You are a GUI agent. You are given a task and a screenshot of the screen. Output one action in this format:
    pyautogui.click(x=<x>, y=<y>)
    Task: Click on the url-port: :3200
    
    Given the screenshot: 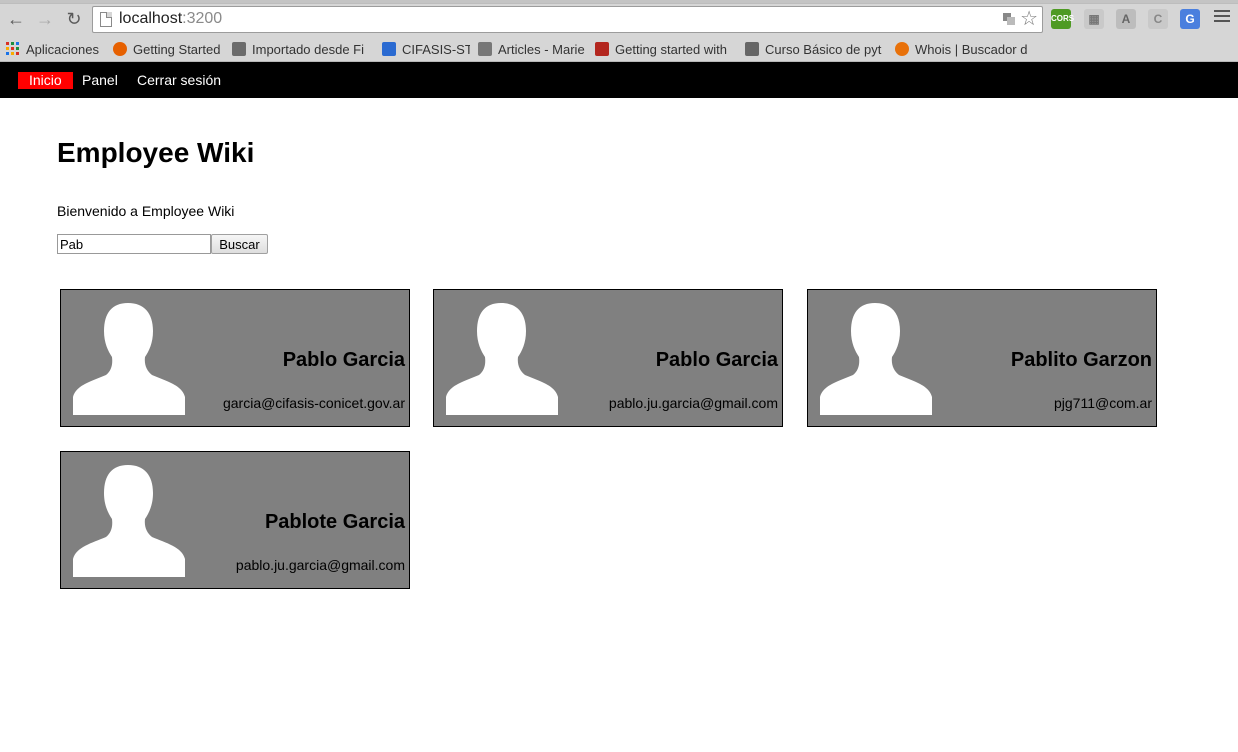 What is the action you would take?
    pyautogui.click(x=202, y=18)
    